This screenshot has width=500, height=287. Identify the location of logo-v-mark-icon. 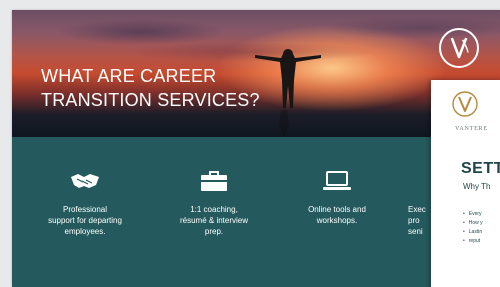
(459, 48).